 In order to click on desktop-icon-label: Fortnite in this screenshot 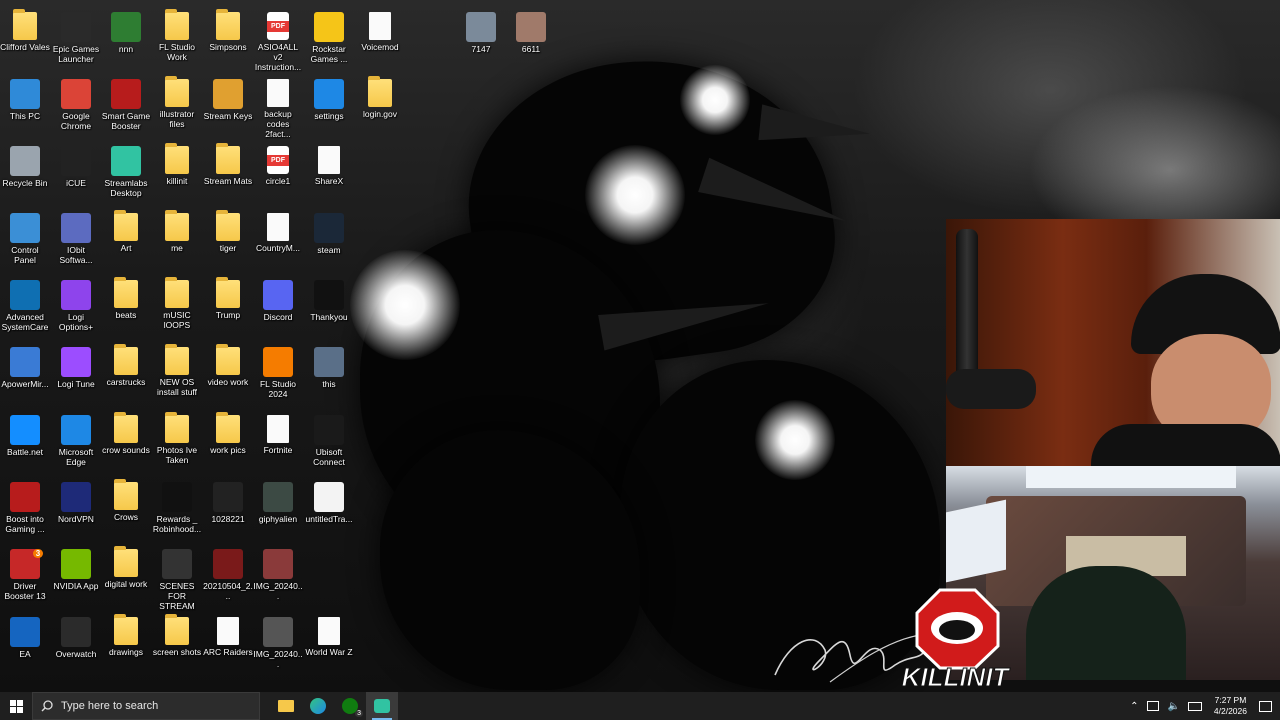, I will do `click(278, 450)`.